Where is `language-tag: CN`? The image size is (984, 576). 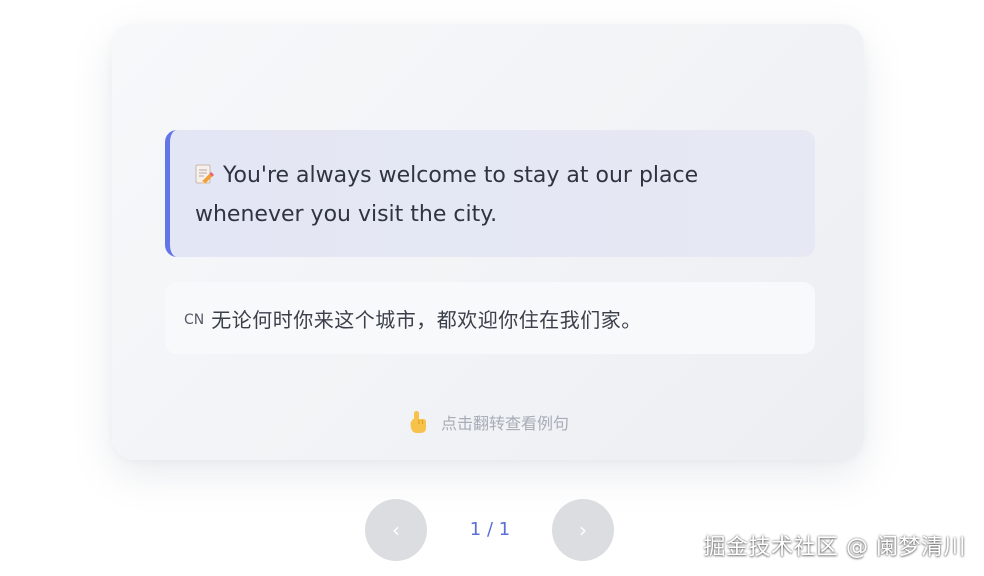 language-tag: CN is located at coordinates (194, 319).